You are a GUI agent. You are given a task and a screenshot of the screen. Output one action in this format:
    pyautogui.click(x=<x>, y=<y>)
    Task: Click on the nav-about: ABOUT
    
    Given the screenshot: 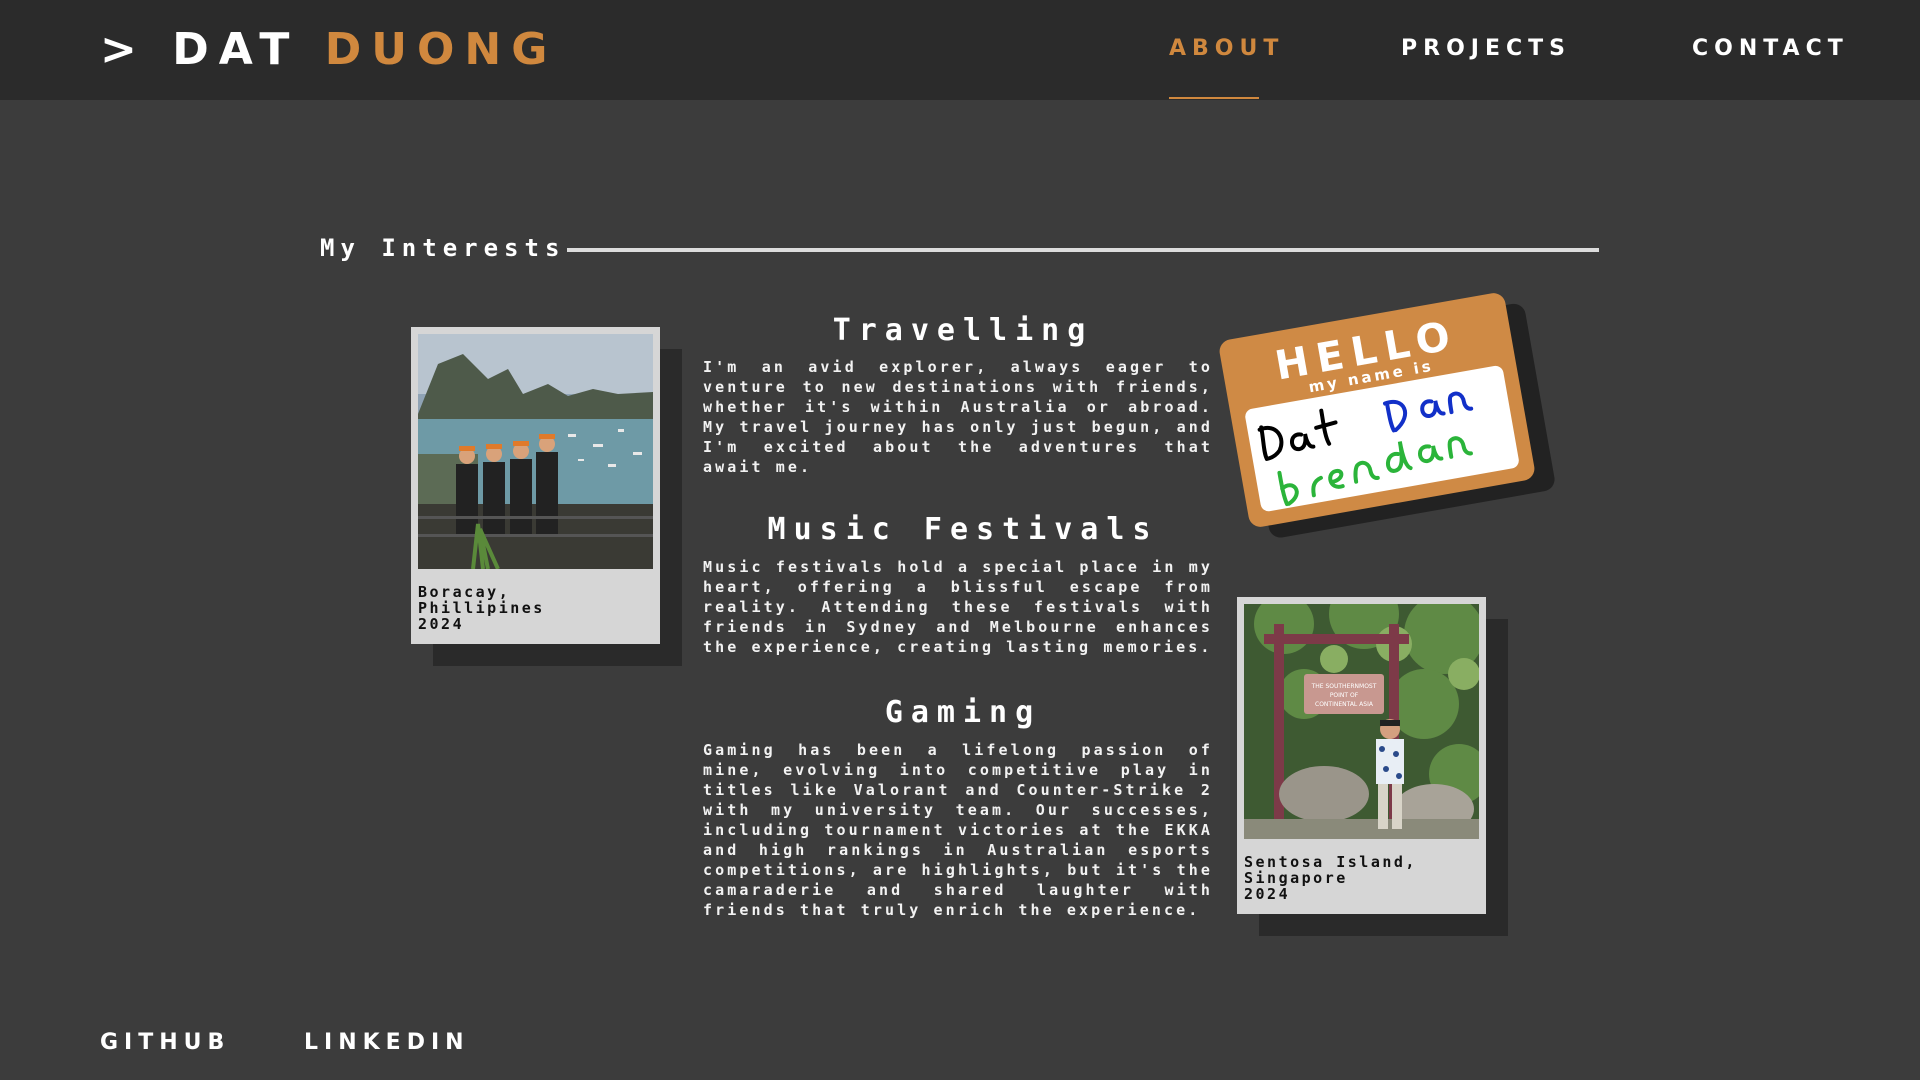 What is the action you would take?
    pyautogui.click(x=1226, y=48)
    